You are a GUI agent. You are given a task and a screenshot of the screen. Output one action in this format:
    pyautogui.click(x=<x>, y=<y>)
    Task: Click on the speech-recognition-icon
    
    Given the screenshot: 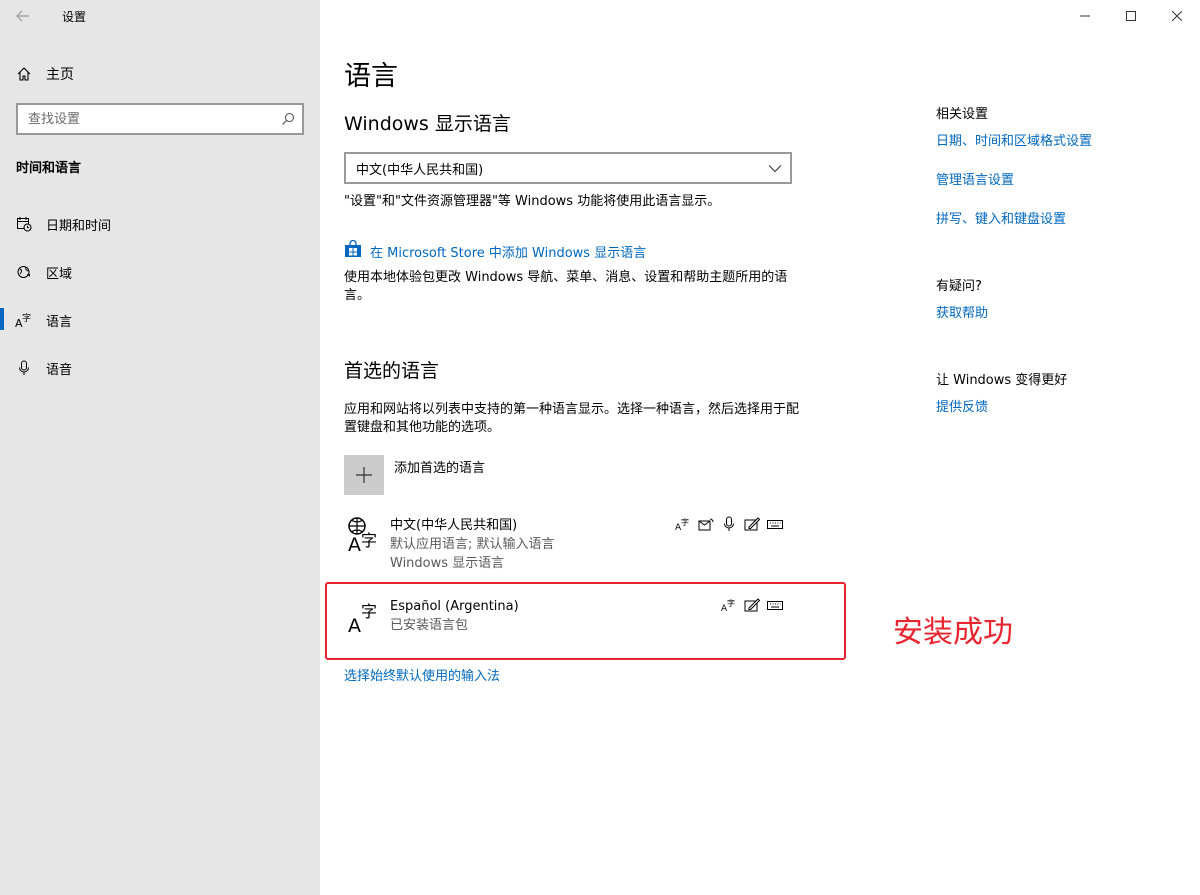 What is the action you would take?
    pyautogui.click(x=728, y=524)
    